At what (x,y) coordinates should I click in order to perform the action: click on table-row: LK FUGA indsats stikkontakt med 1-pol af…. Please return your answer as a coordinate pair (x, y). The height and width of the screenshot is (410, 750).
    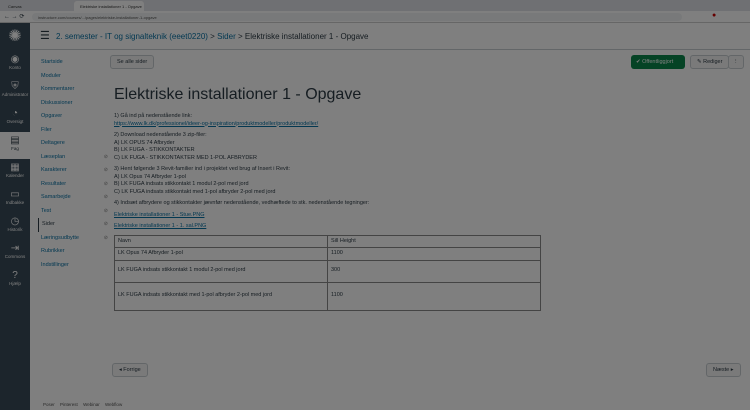
    Looking at the image, I should click on (327, 296).